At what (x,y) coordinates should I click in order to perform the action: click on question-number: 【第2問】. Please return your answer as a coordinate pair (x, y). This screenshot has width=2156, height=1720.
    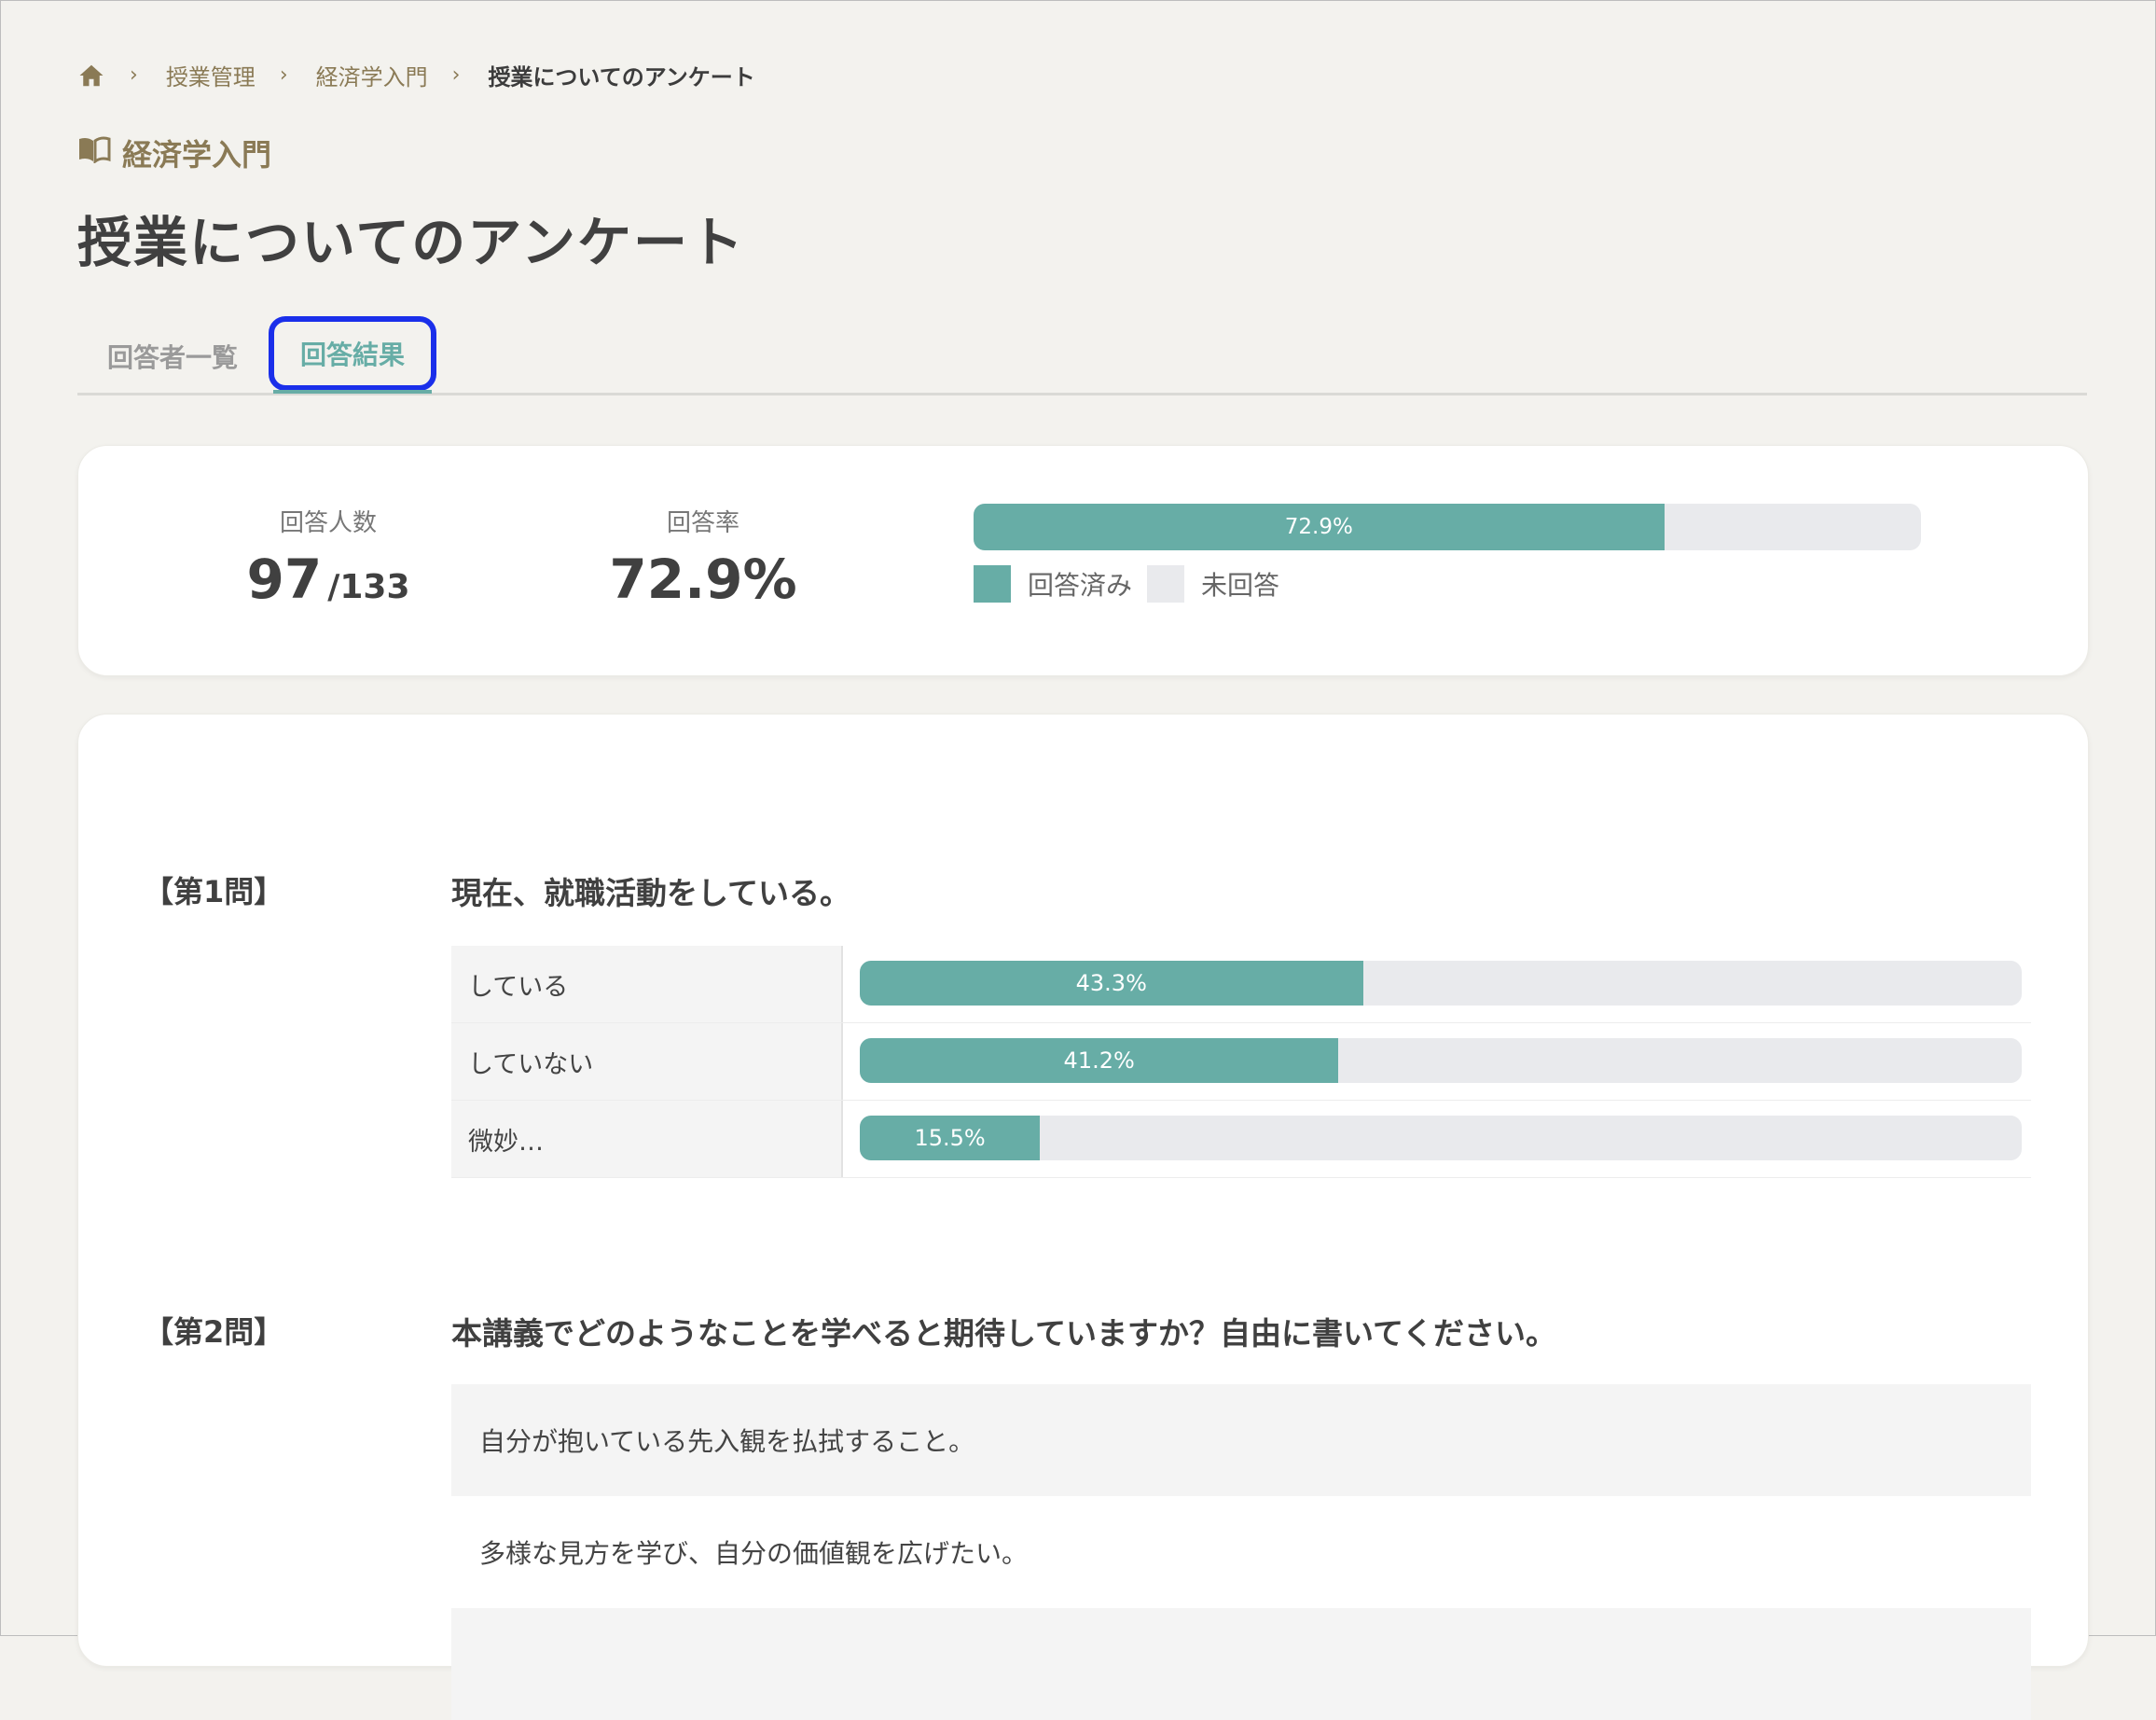
    Looking at the image, I should click on (214, 1332).